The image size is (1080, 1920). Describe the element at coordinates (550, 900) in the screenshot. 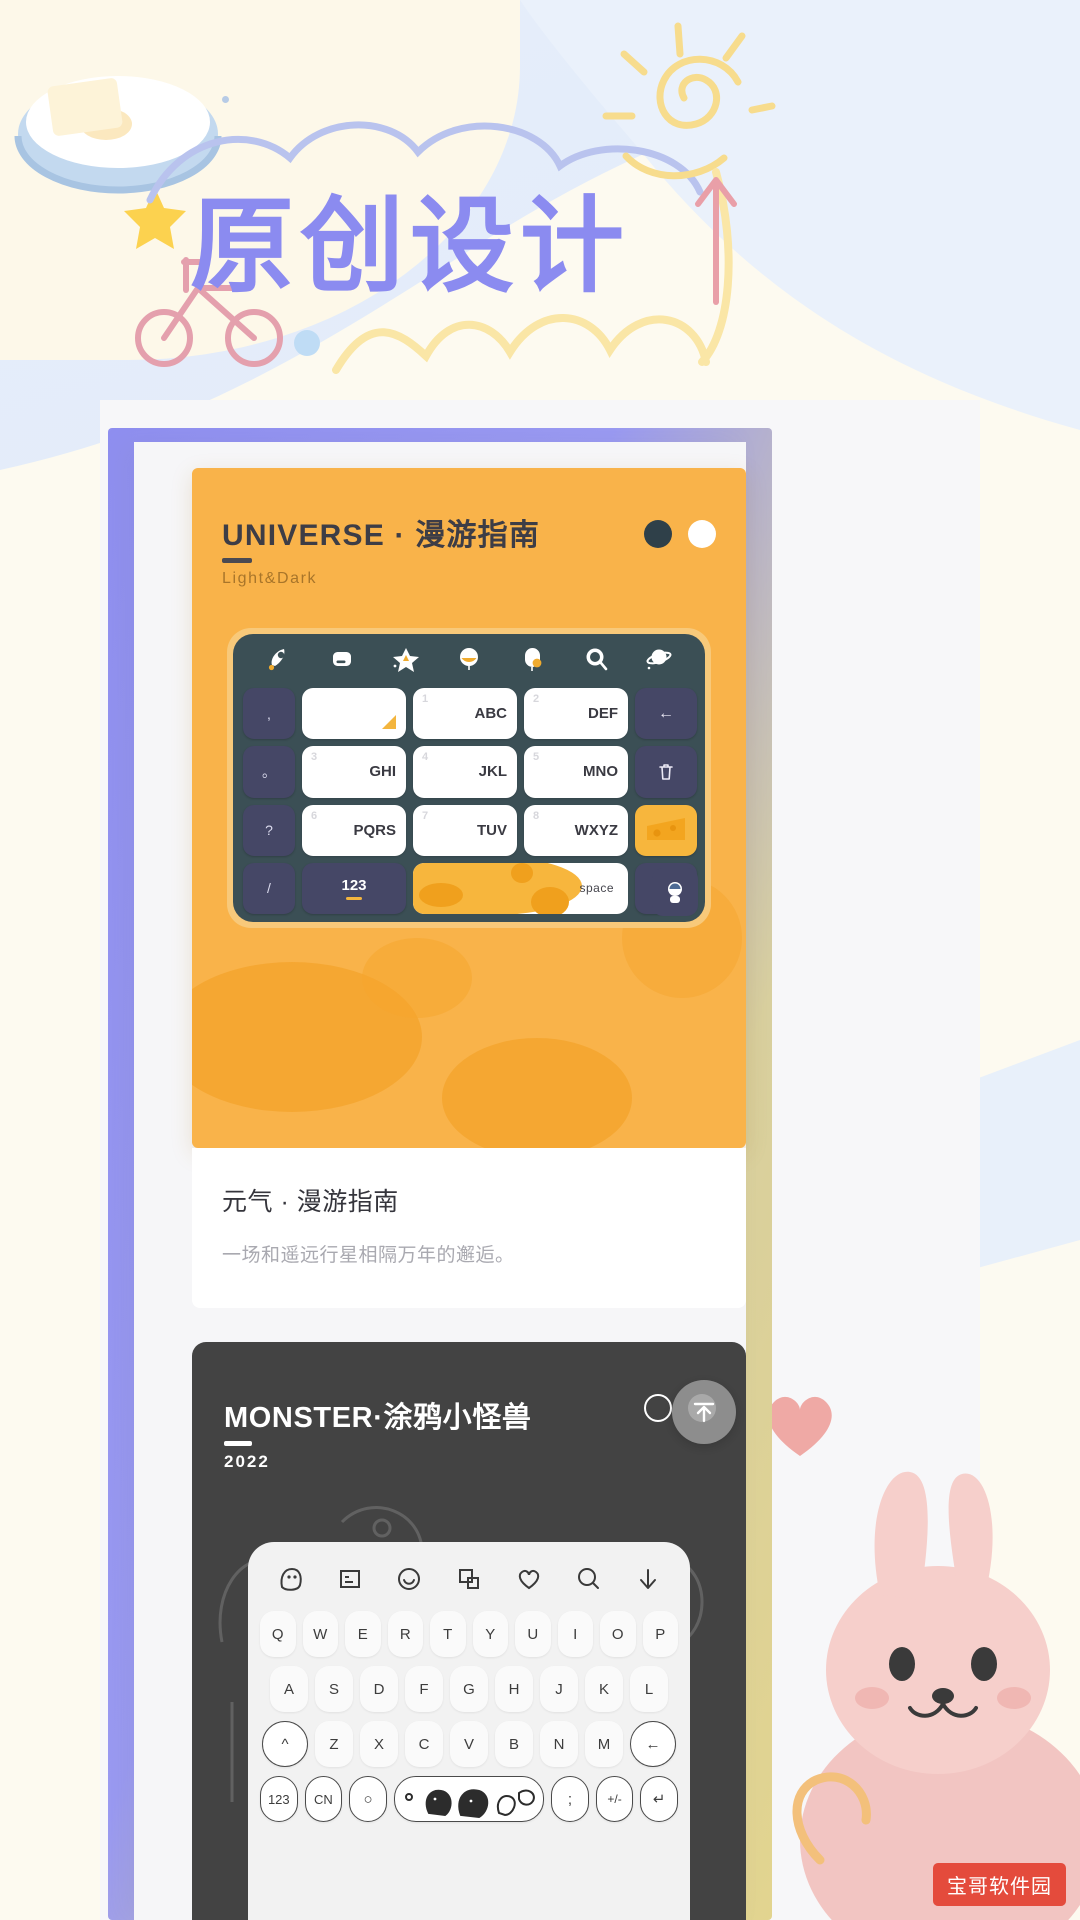

I see `cheese-hole` at that location.